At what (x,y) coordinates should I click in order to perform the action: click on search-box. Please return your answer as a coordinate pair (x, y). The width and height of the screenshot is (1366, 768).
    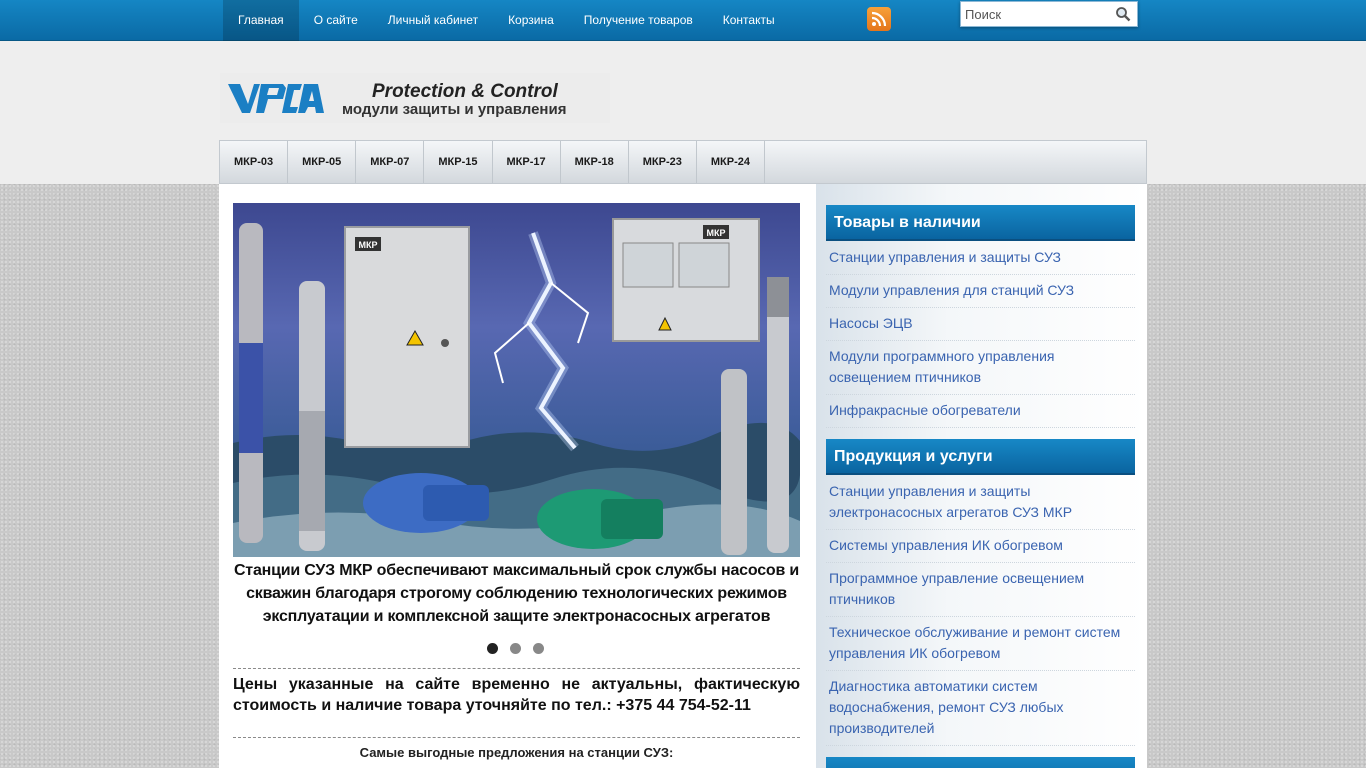
    Looking at the image, I should click on (1049, 14).